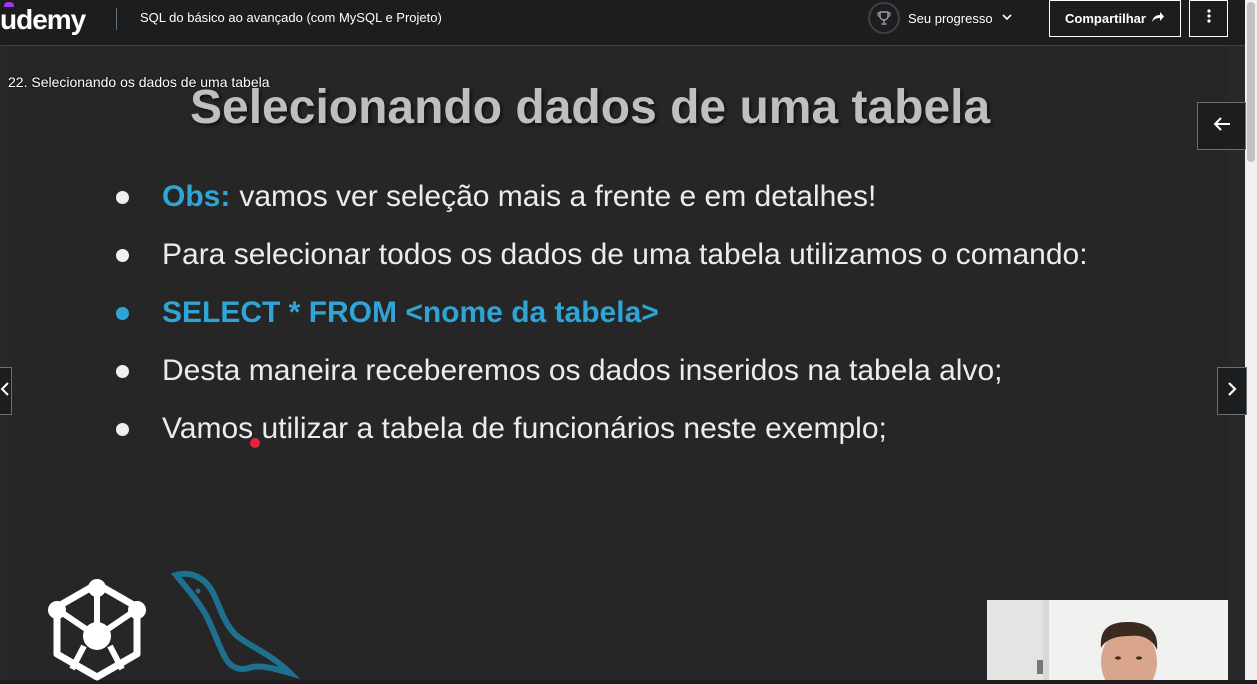  I want to click on next-lecture-button, so click(1232, 391).